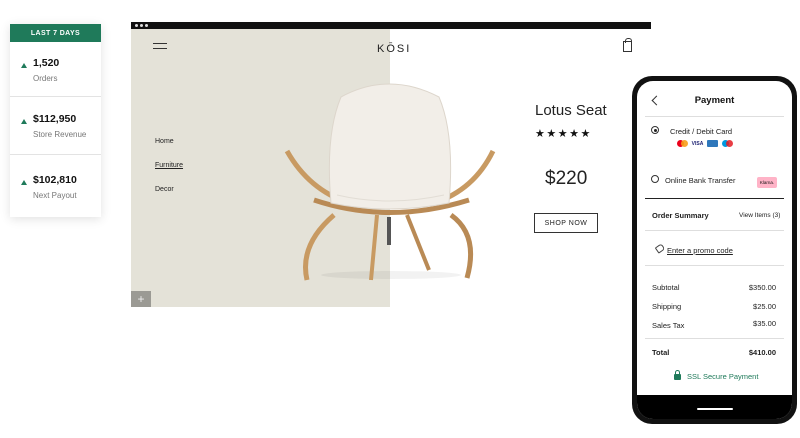  What do you see at coordinates (762, 352) in the screenshot?
I see `total-value: $410.00` at bounding box center [762, 352].